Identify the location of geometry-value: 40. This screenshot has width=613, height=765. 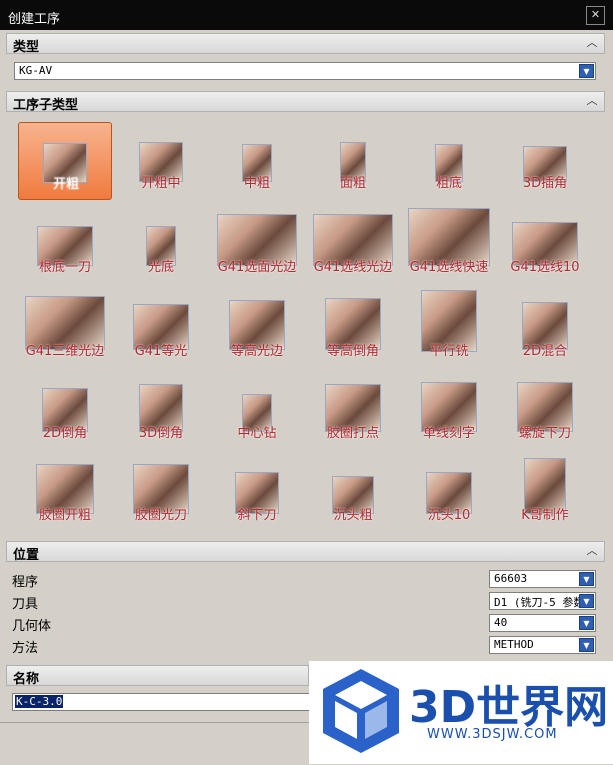
(501, 622).